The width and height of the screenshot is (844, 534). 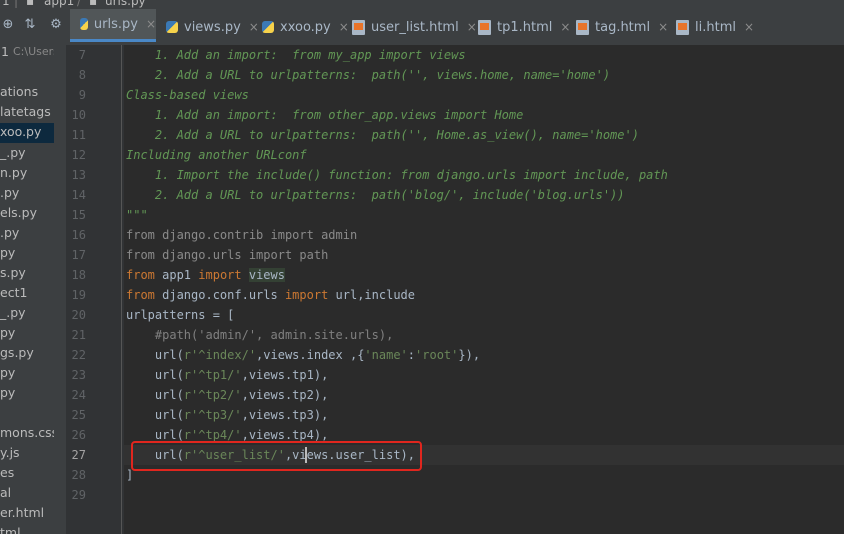 I want to click on python-file-icon, so click(x=84, y=24).